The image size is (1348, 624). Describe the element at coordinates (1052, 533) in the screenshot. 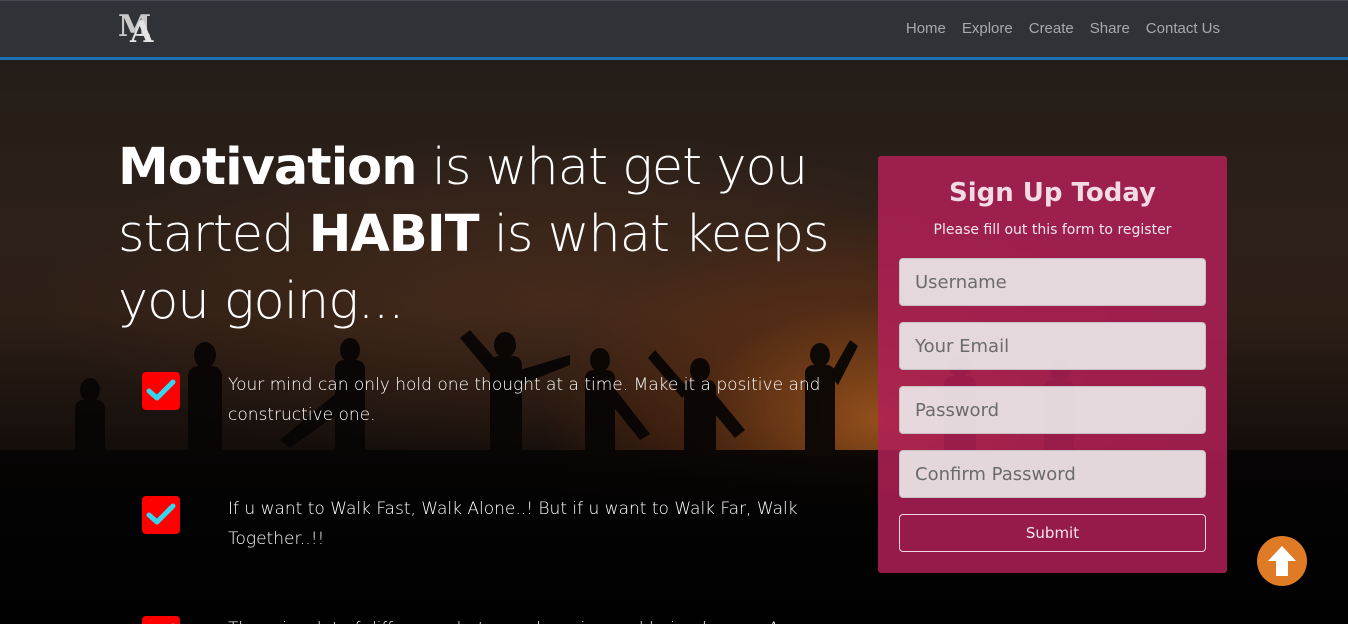

I see `submit-button: Submit` at that location.